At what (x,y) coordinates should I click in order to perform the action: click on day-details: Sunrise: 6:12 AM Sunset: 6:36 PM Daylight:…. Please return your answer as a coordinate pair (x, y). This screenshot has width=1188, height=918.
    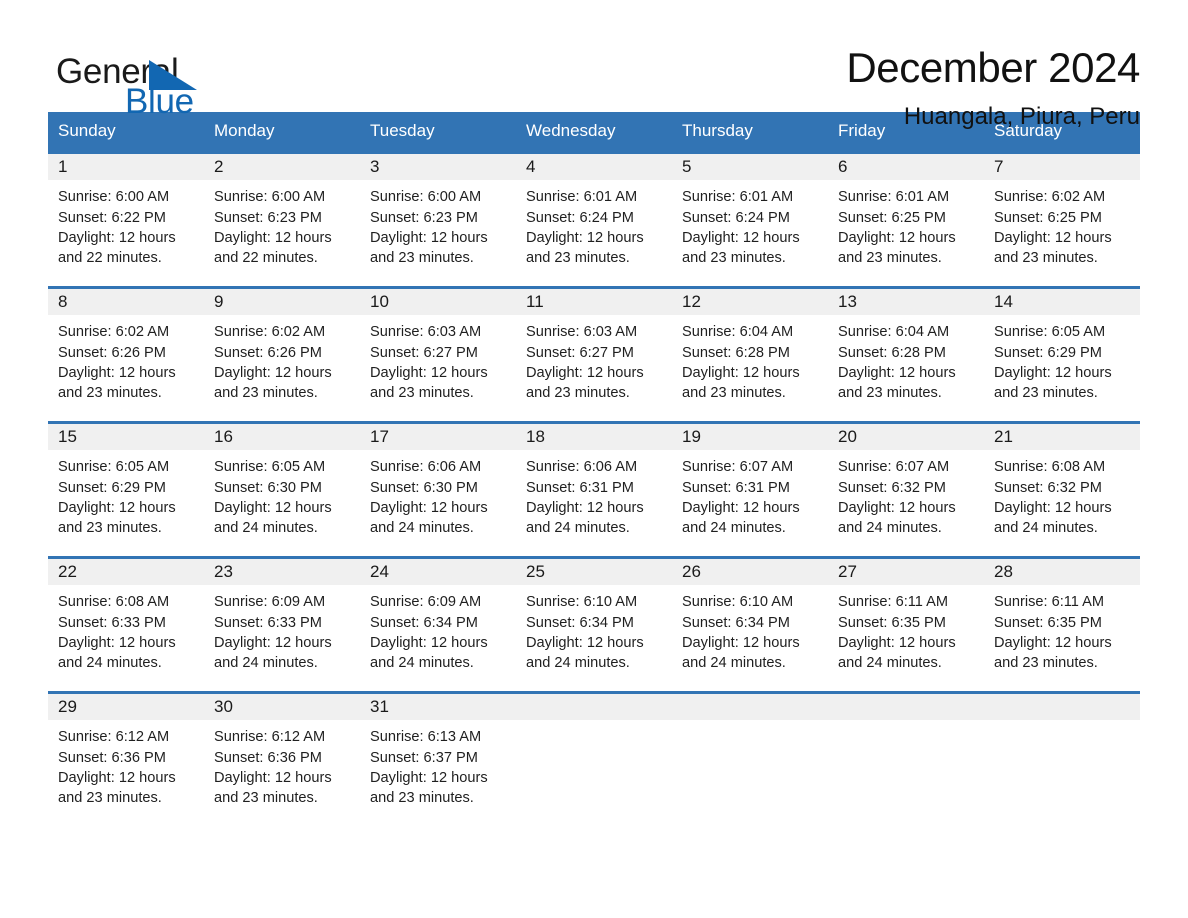
    Looking at the image, I should click on (126, 764).